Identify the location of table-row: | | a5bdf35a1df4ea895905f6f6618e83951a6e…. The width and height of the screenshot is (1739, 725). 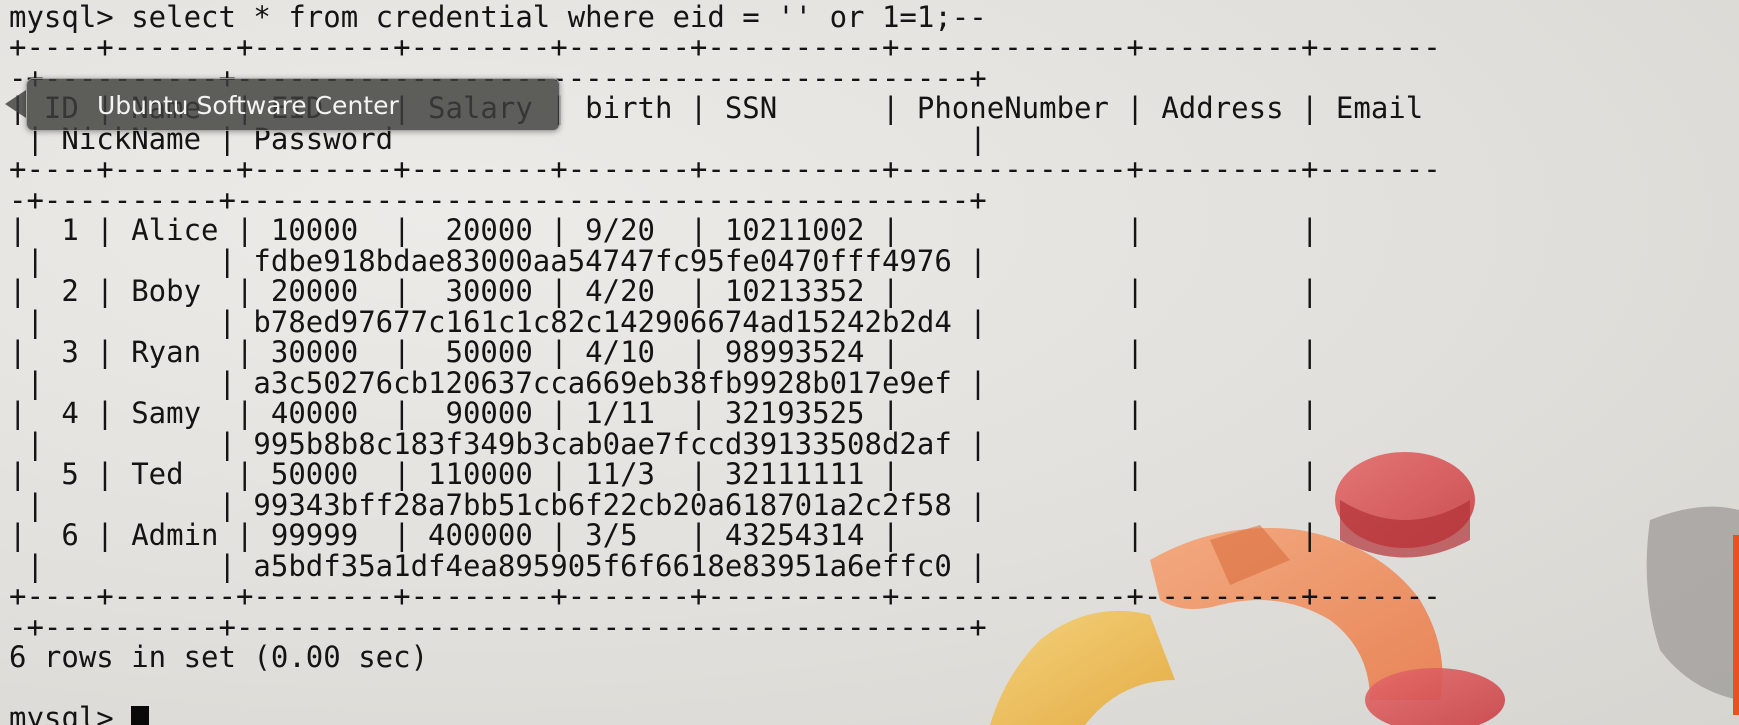
(498, 566).